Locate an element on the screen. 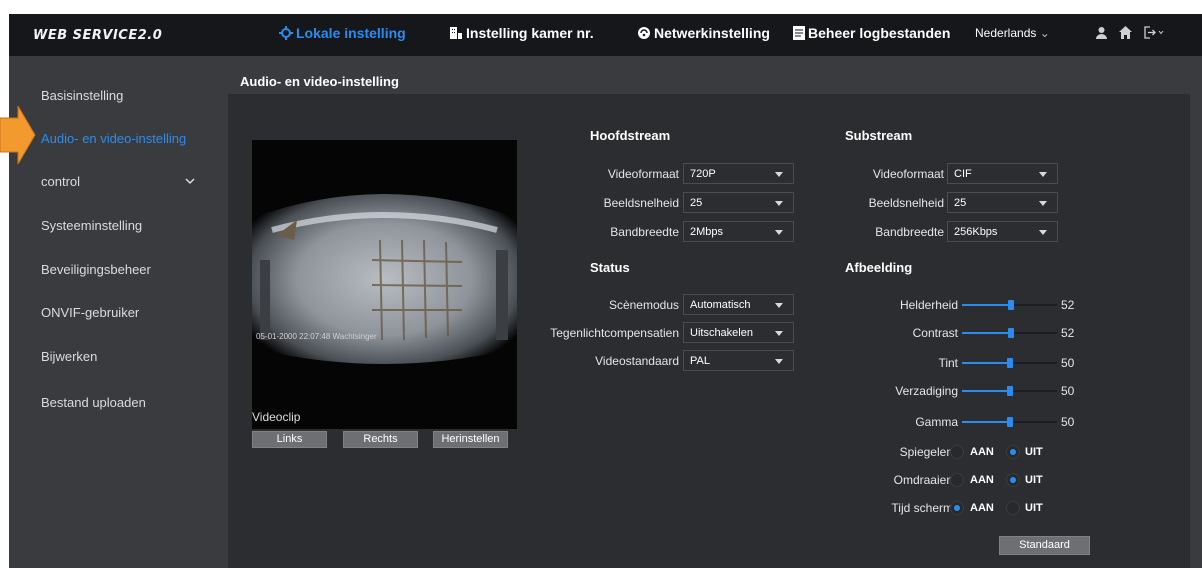 Image resolution: width=1202 pixels, height=568 pixels. contrast-slider is located at coordinates (1009, 333).